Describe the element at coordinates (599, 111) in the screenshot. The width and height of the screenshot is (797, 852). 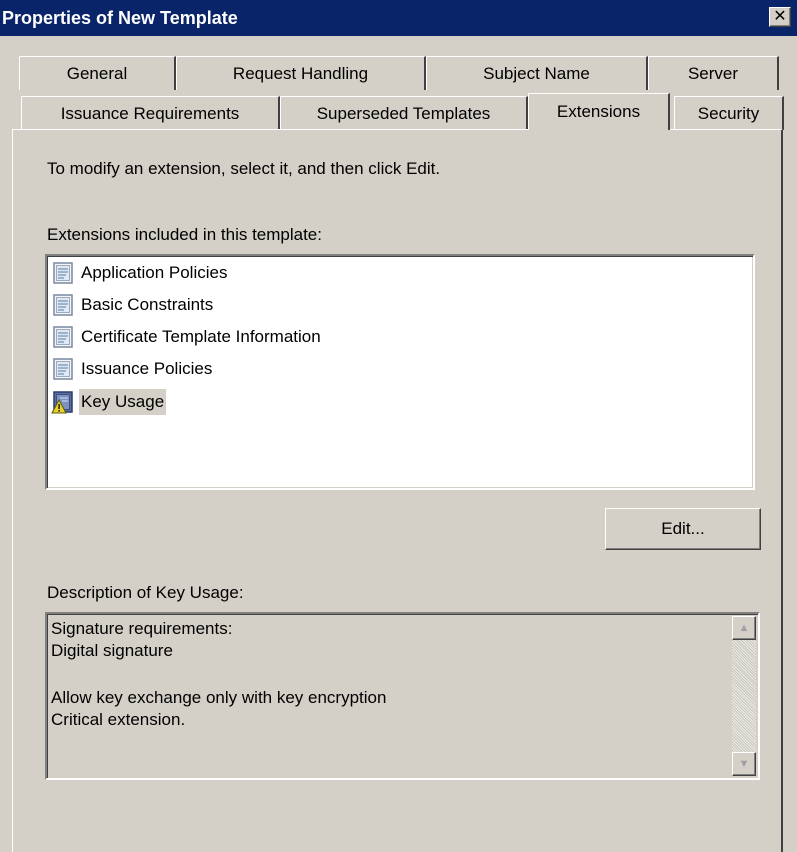
I see `tab-extensions: Extensions` at that location.